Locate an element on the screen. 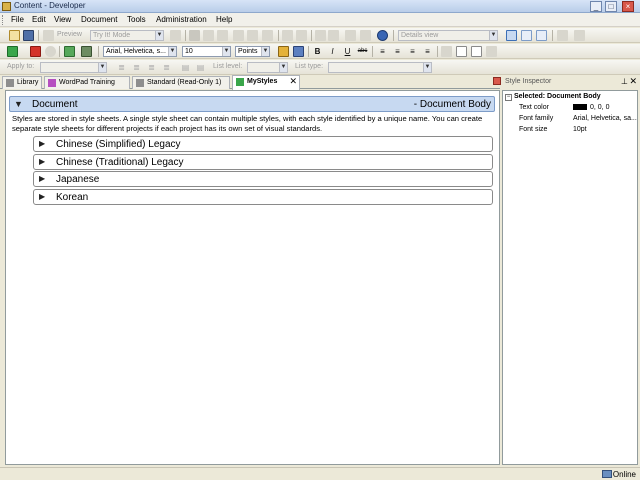 The width and height of the screenshot is (640, 480). menu-view: View is located at coordinates (62, 19).